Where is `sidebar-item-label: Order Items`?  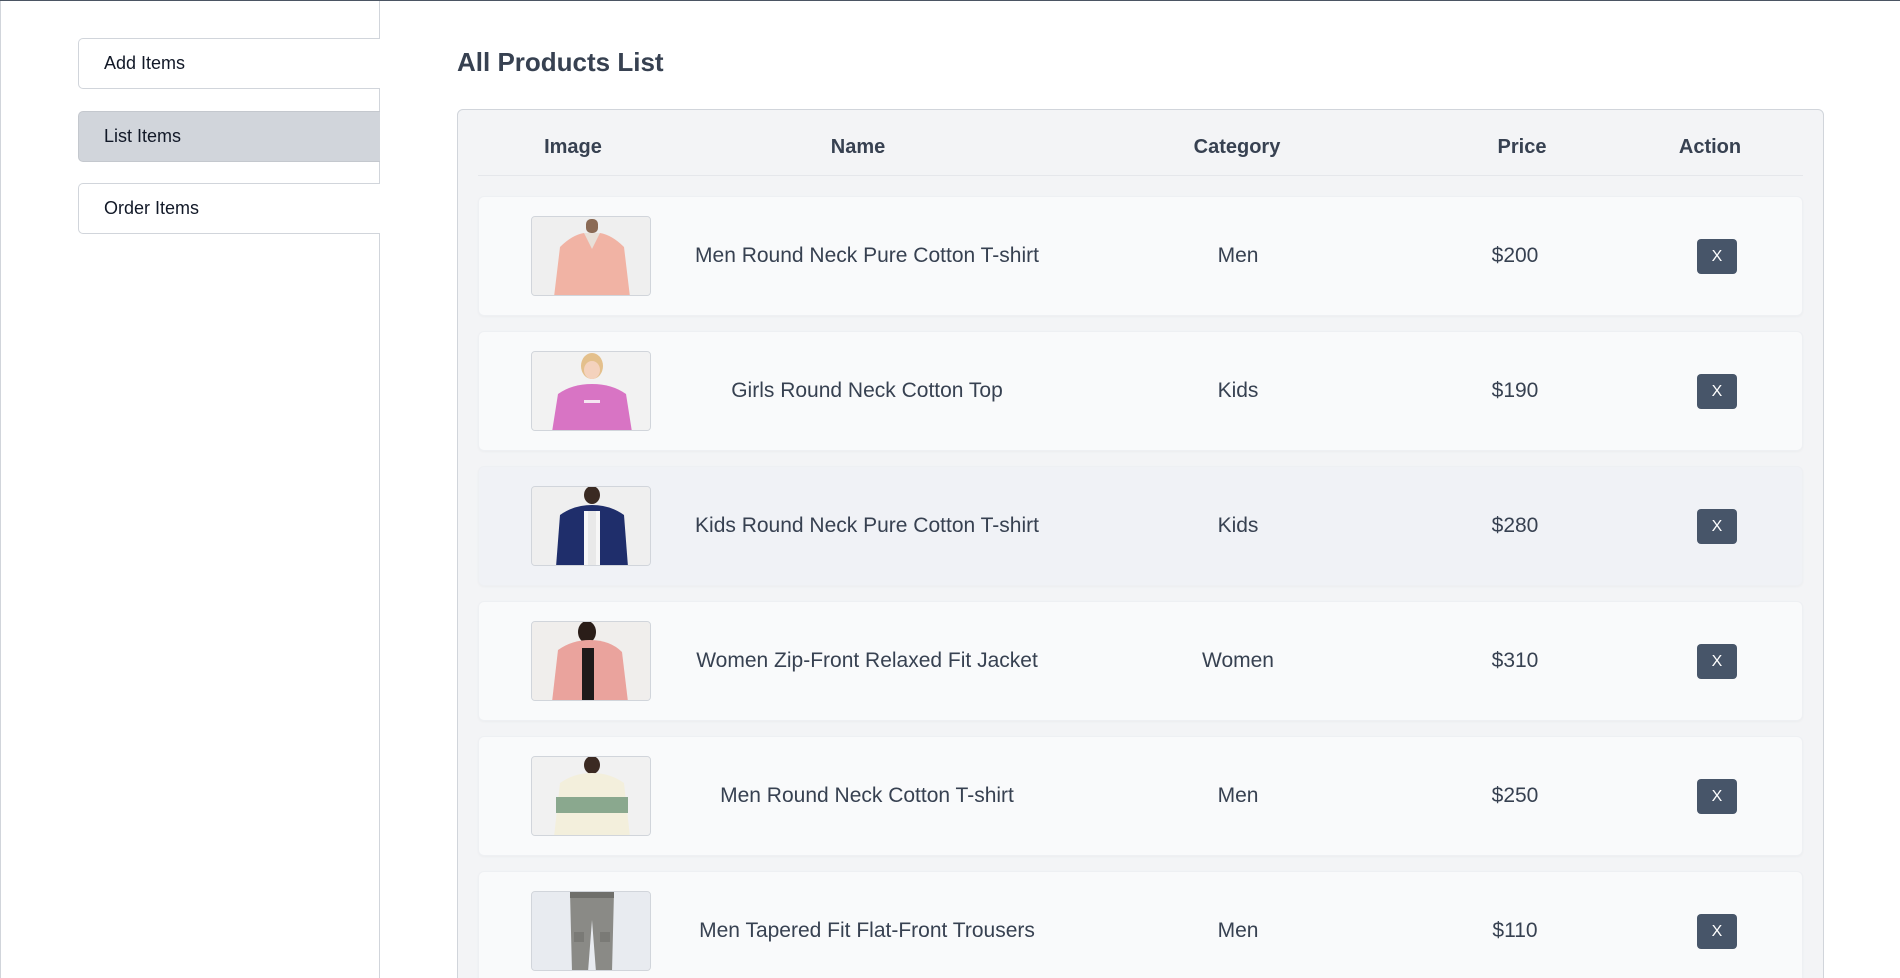
sidebar-item-label: Order Items is located at coordinates (152, 208).